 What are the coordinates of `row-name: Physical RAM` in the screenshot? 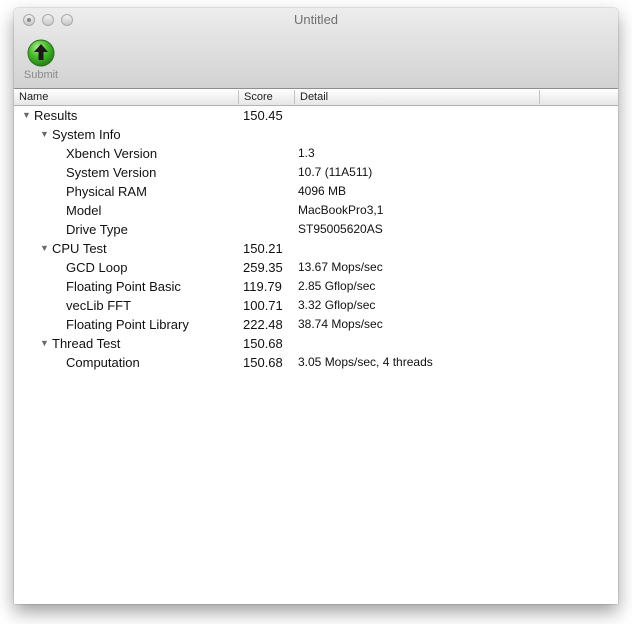 It's located at (106, 191).